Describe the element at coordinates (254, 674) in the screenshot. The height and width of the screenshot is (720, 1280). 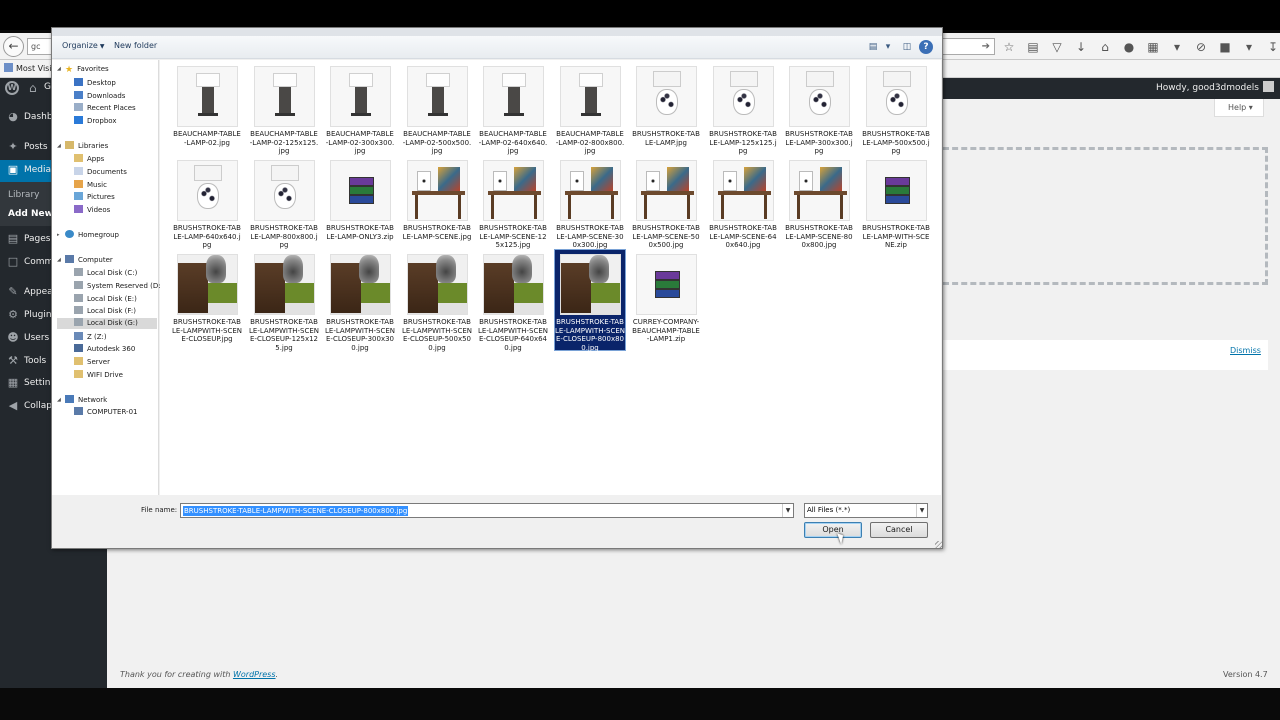
I see `wordpress-link: WordPress` at that location.